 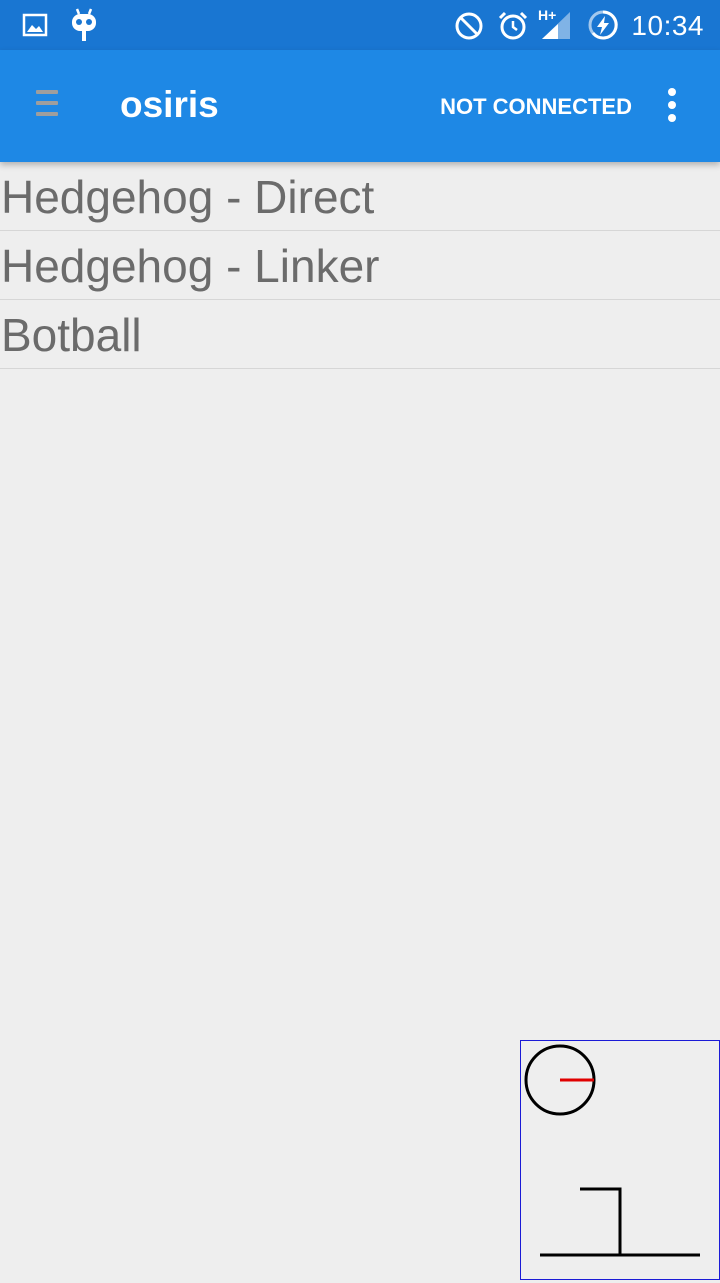 What do you see at coordinates (360, 196) in the screenshot?
I see `list-item-hedgehog-direct: Hedgehog - Direct` at bounding box center [360, 196].